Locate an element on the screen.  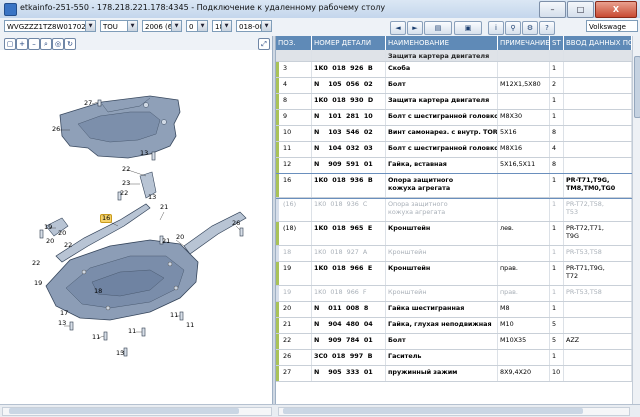
cell-note is located at coordinates (524, 209).